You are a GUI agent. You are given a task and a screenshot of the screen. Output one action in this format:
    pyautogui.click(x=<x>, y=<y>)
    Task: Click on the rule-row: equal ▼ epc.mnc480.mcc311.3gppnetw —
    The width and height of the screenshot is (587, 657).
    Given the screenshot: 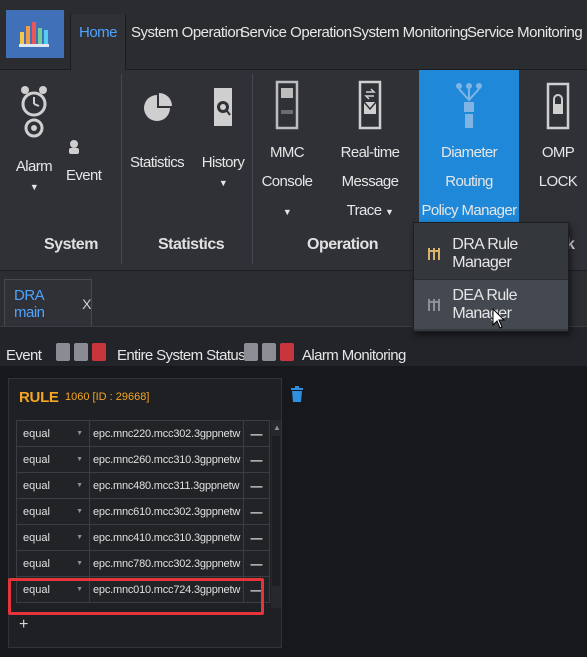 What is the action you would take?
    pyautogui.click(x=143, y=485)
    